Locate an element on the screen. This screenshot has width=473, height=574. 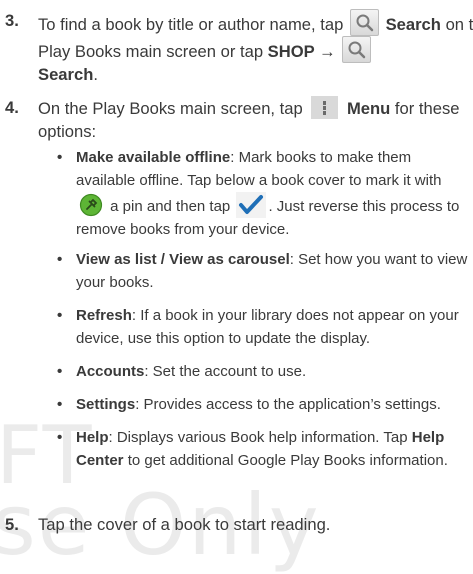
option-term: Make available offline is located at coordinates (153, 157).